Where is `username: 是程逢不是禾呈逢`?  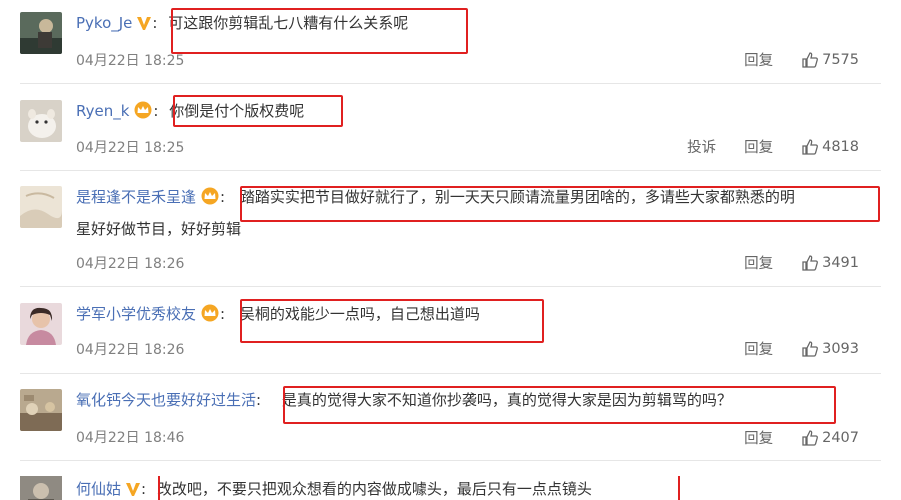 username: 是程逢不是禾呈逢 is located at coordinates (136, 197).